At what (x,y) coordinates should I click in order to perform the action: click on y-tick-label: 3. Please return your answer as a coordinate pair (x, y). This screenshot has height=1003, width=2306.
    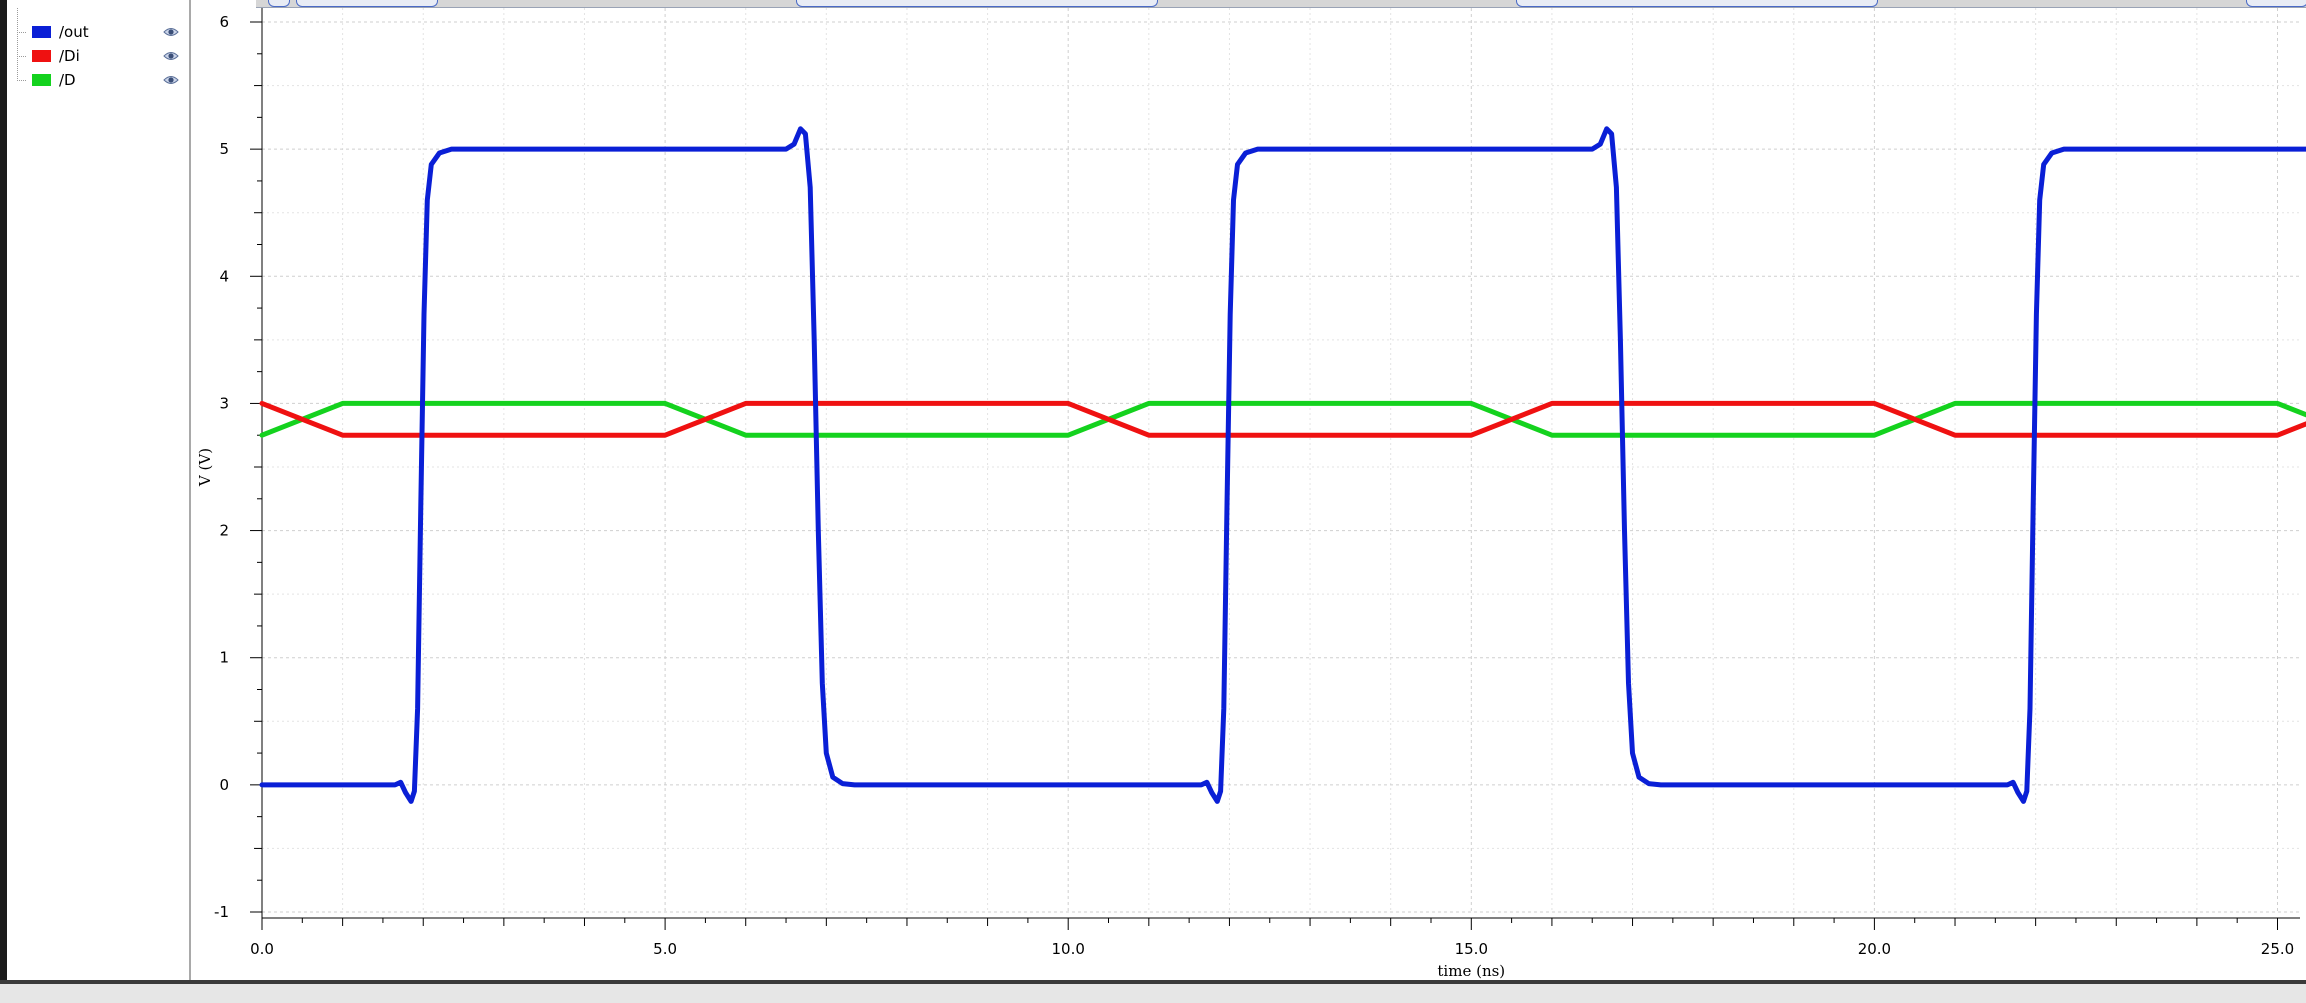
    Looking at the image, I should click on (224, 403).